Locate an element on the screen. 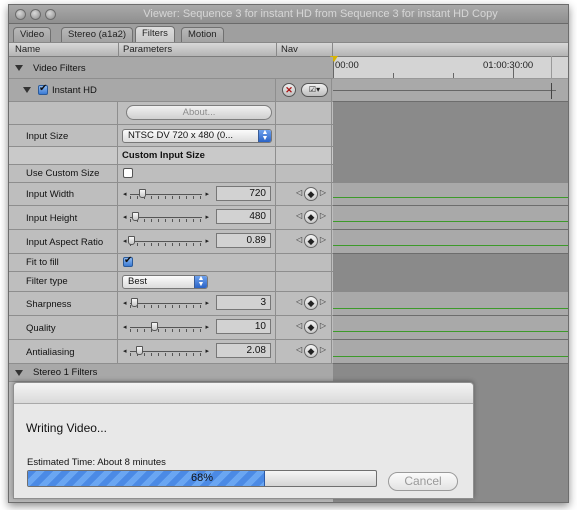 This screenshot has width=577, height=510. input-width-slider: ◂ ▸ is located at coordinates (166, 194).